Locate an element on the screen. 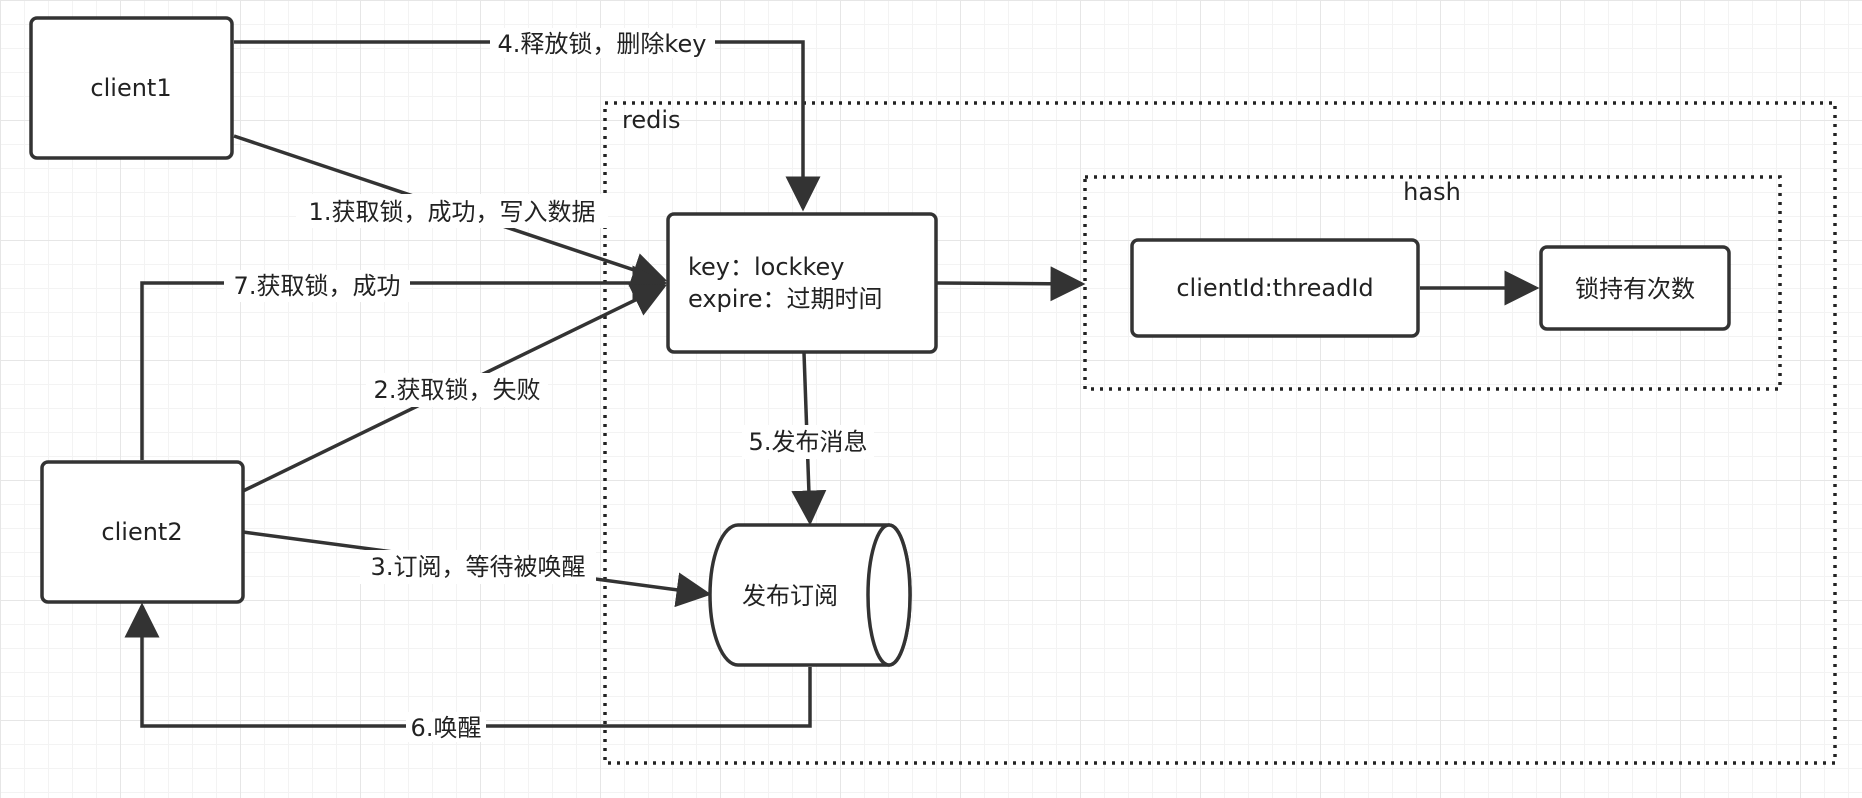 This screenshot has height=798, width=1862. pubsub-cylinder: 发布订阅 is located at coordinates (810, 595).